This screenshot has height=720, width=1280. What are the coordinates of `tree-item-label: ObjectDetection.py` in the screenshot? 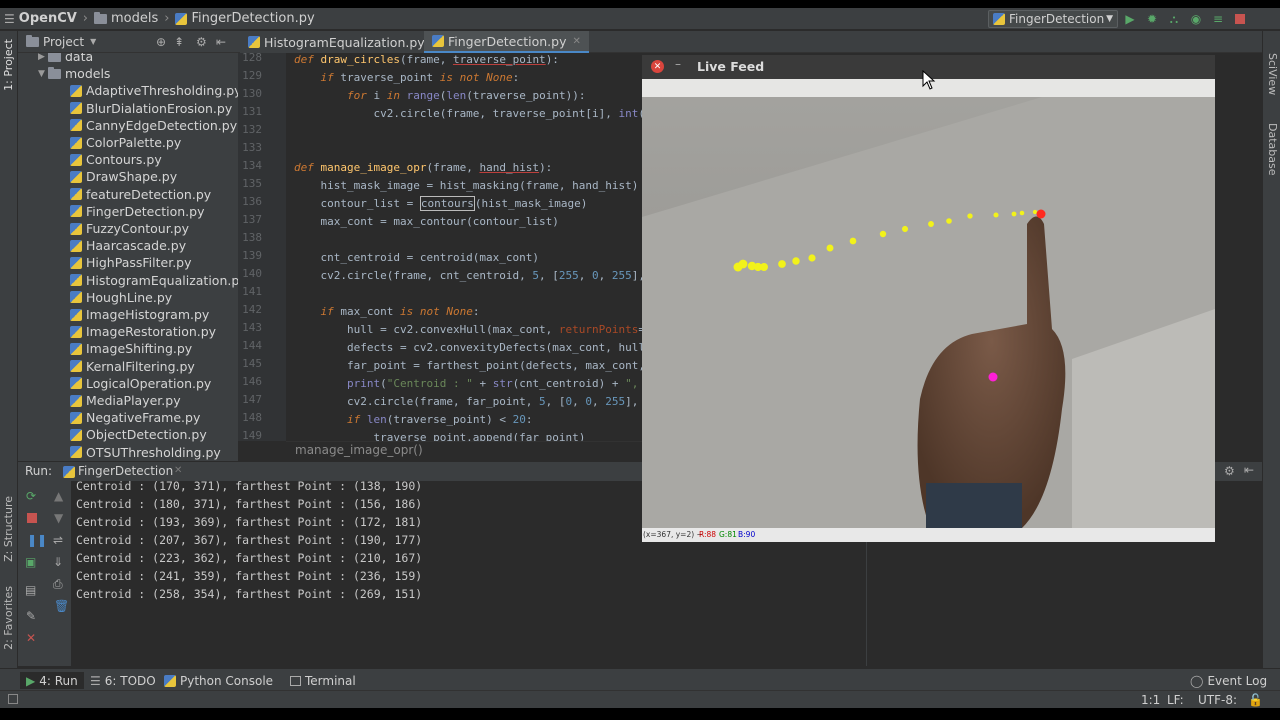 It's located at (146, 435).